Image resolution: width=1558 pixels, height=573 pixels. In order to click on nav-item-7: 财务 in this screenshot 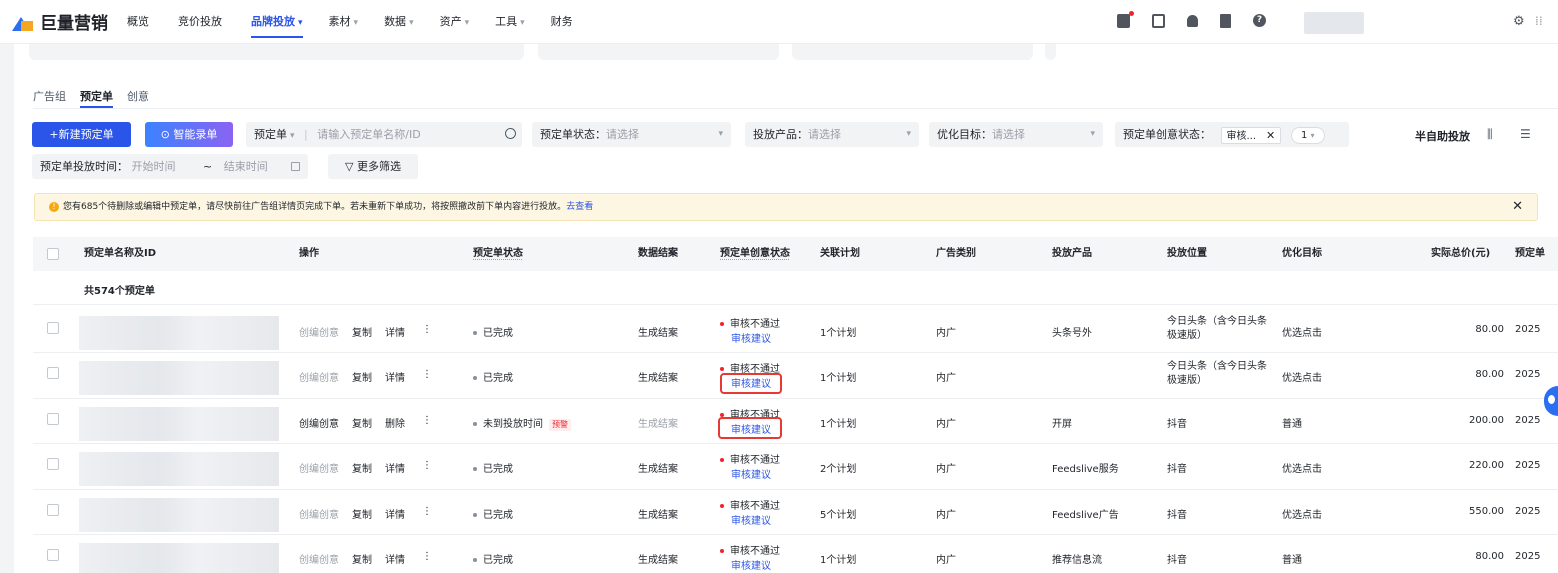, I will do `click(563, 22)`.